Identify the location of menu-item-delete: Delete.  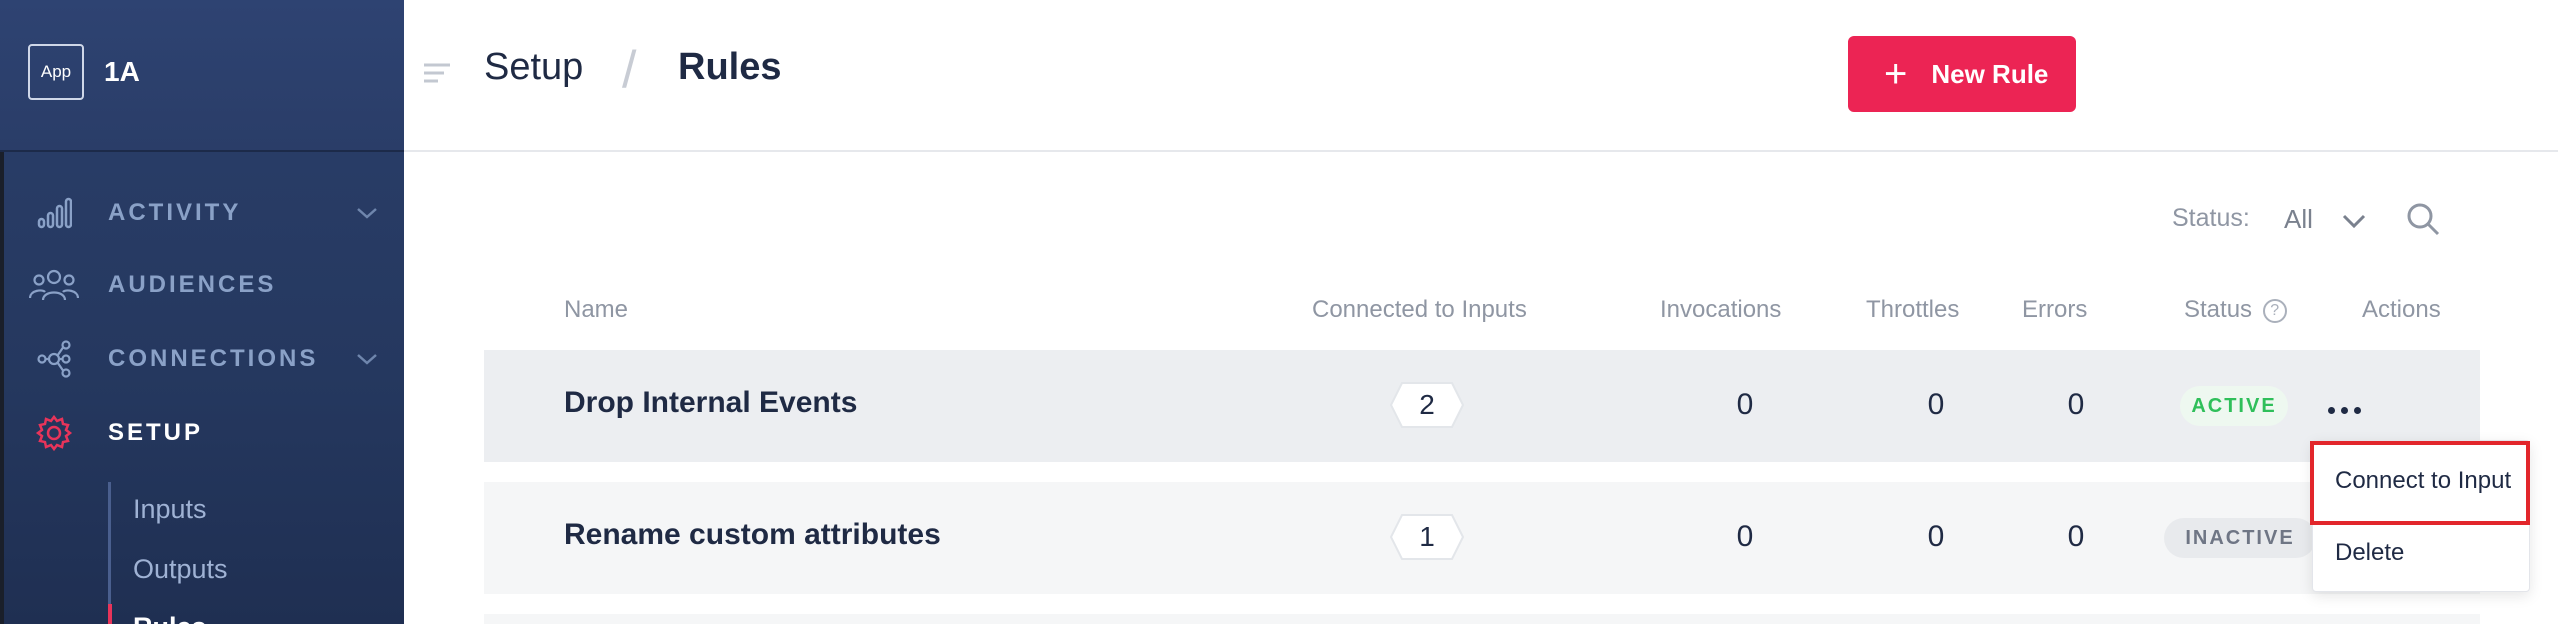
(2369, 553).